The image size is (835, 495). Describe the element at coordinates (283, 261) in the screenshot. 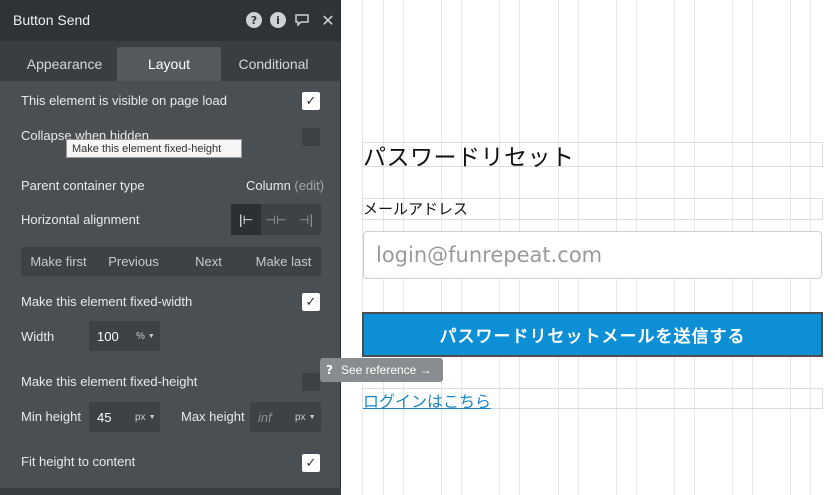

I see `make-last-button: Make last` at that location.